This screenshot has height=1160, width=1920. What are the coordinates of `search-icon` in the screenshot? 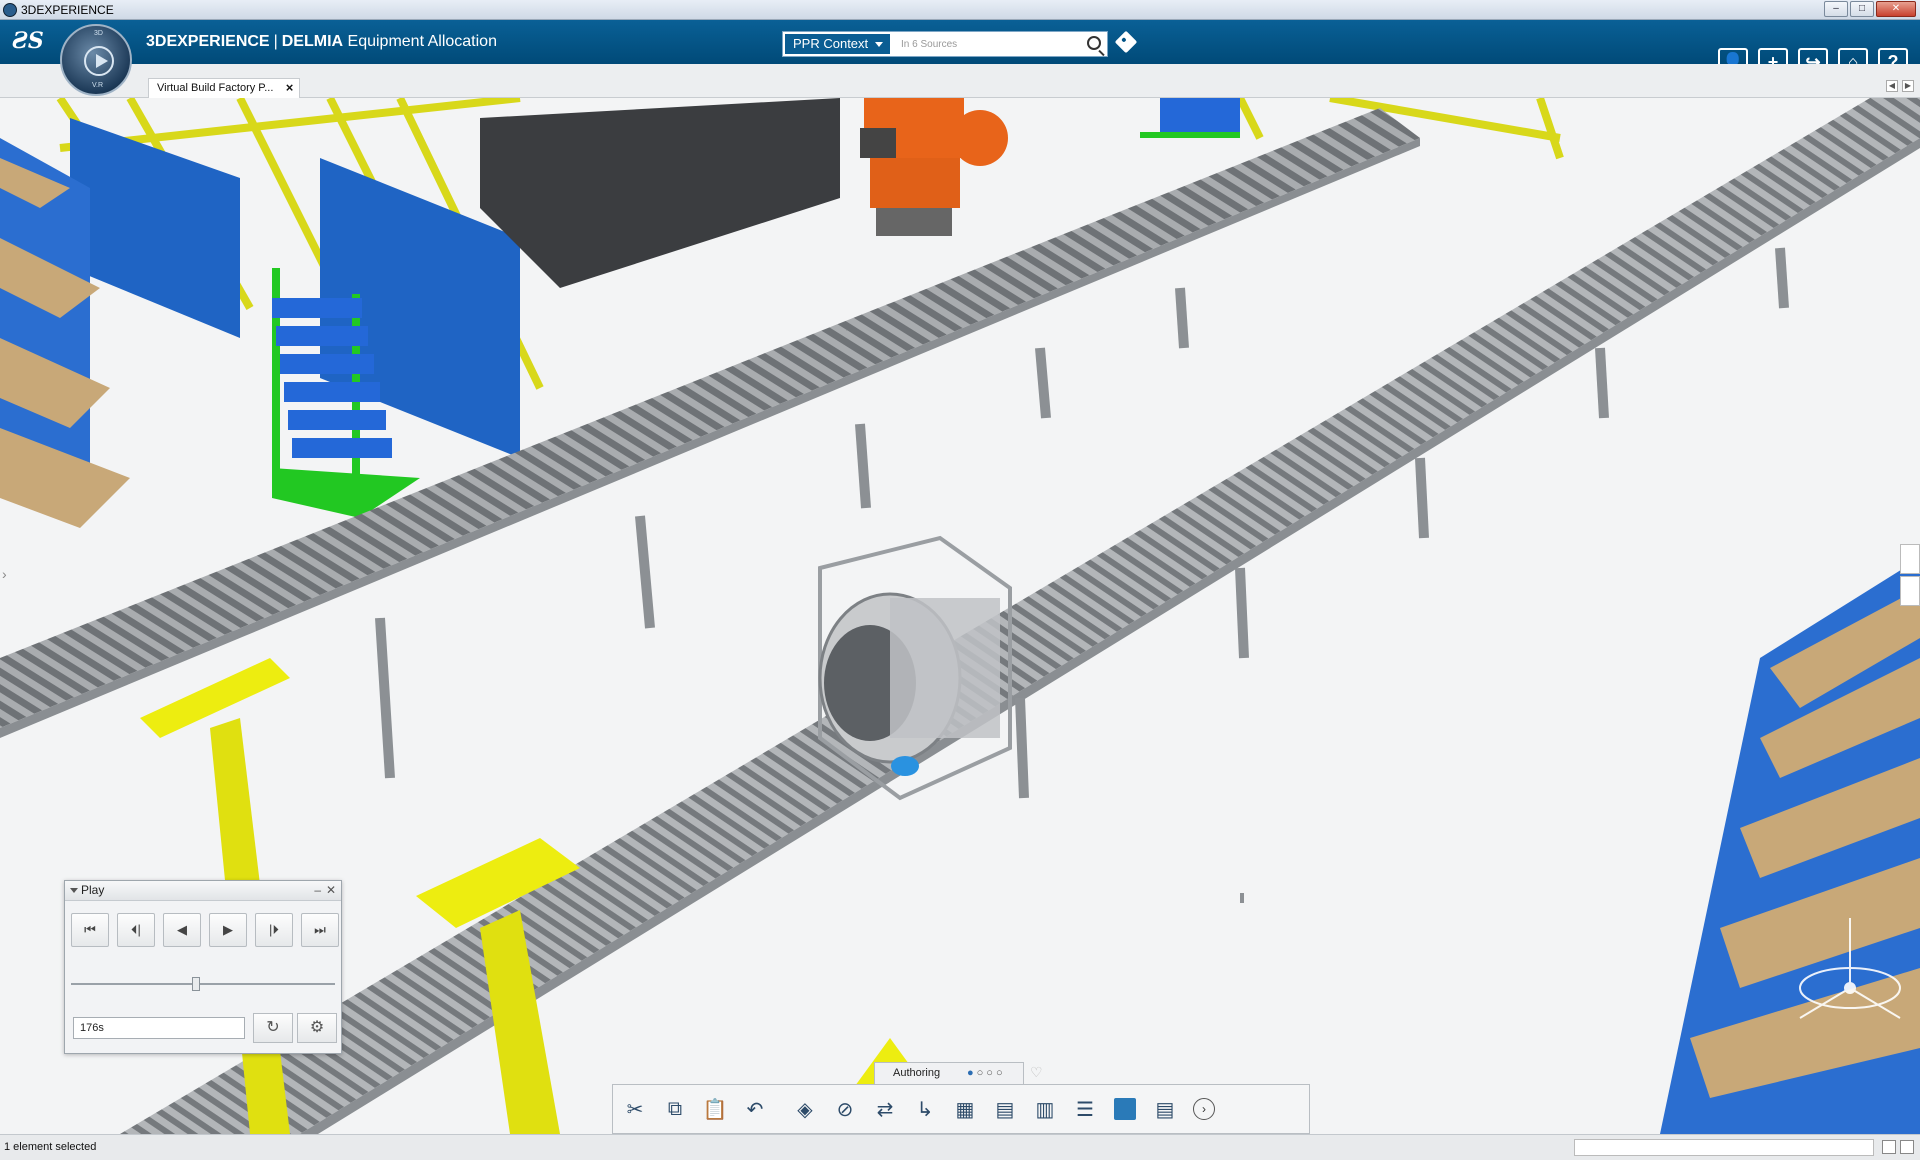 It's located at (1094, 43).